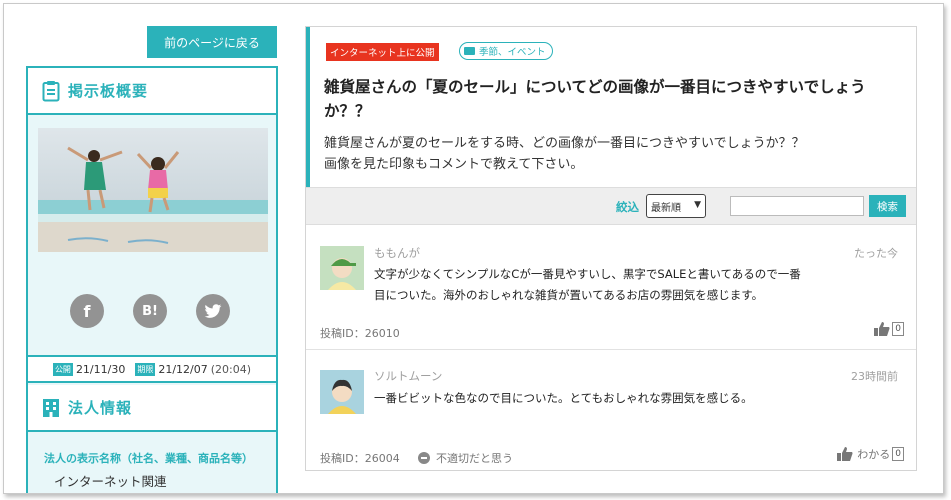  I want to click on board-image, so click(153, 190).